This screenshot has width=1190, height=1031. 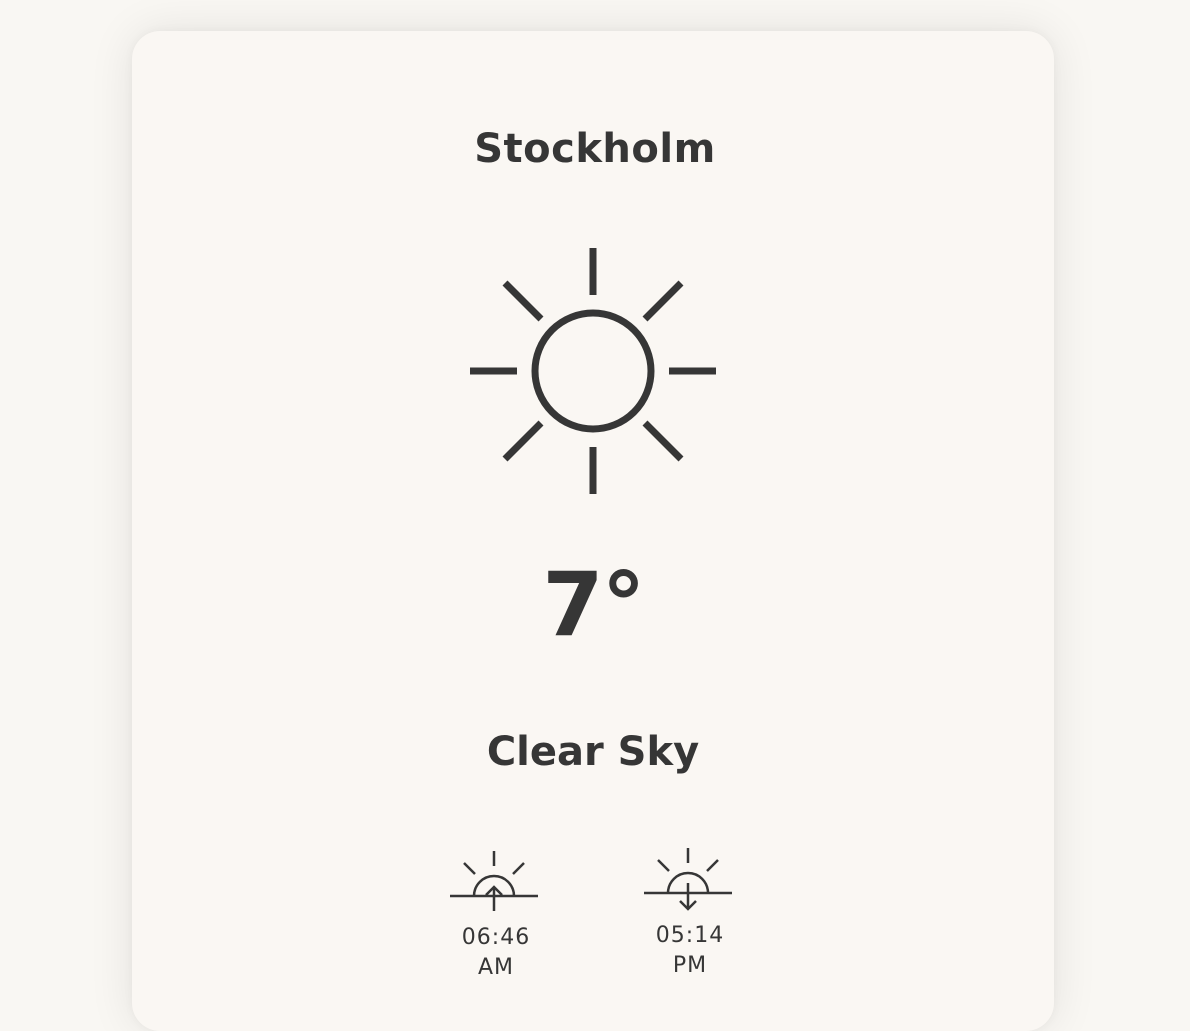 I want to click on sunset-time-period: PM, so click(x=690, y=965).